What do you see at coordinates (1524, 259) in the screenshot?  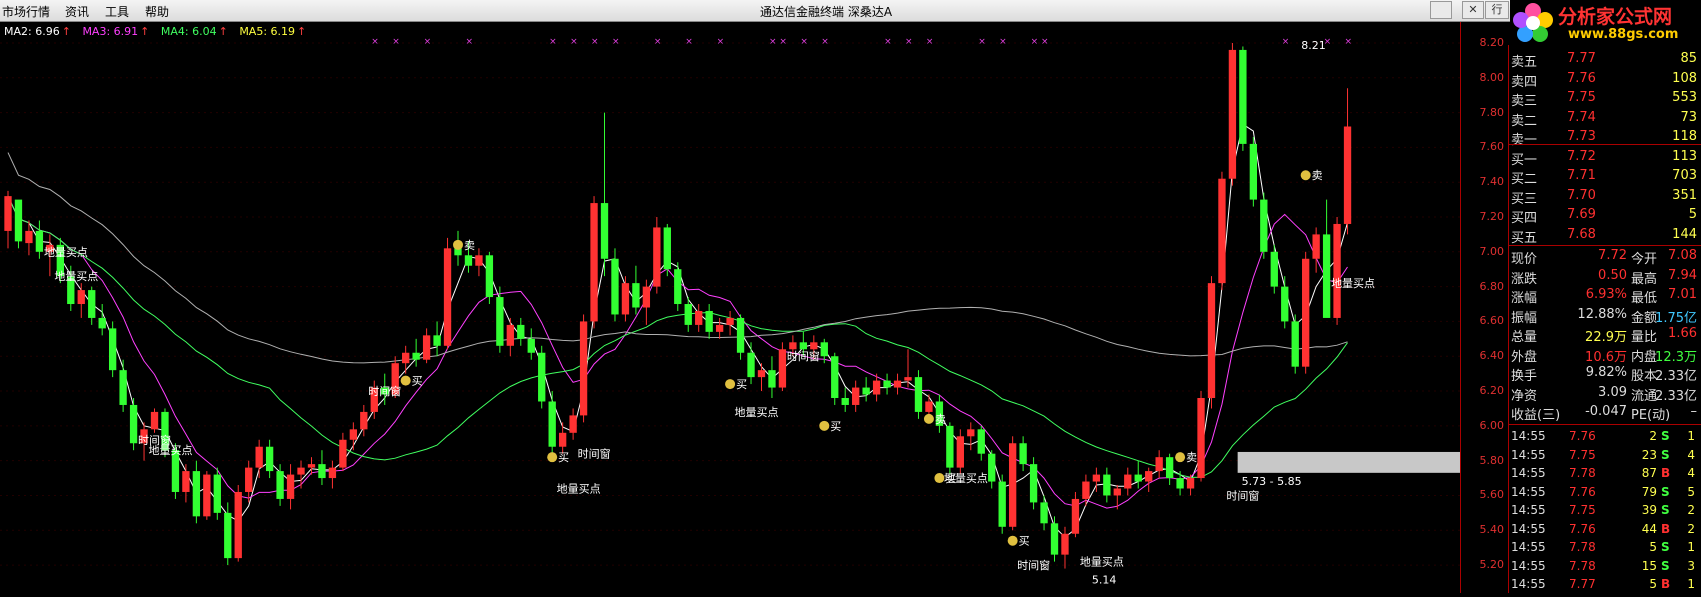 I see `stat-label: 现价` at bounding box center [1524, 259].